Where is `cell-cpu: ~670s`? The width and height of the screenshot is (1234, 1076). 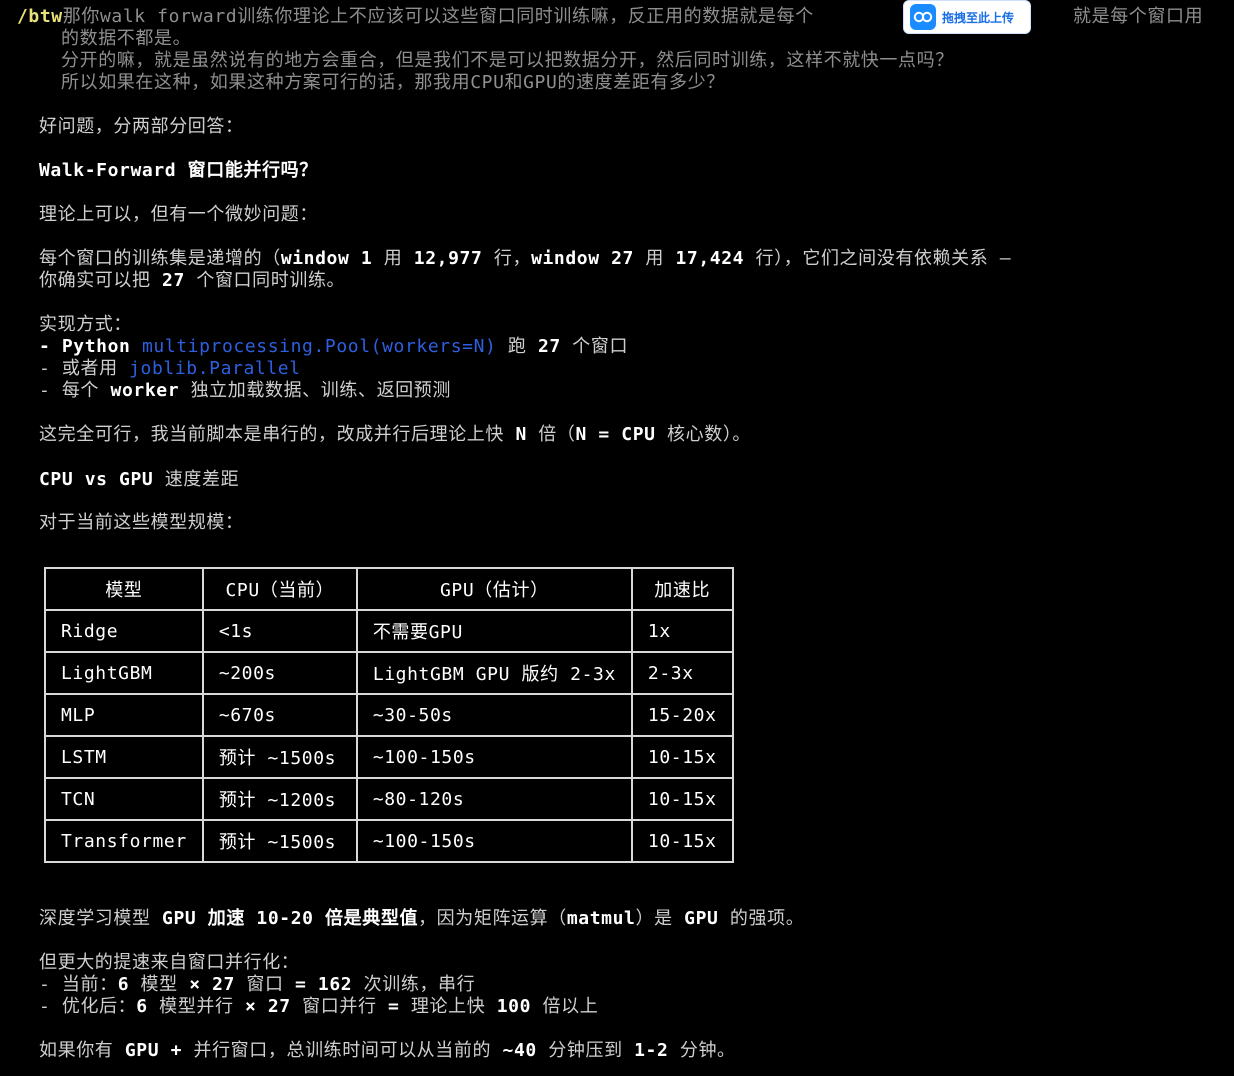 cell-cpu: ~670s is located at coordinates (279, 715).